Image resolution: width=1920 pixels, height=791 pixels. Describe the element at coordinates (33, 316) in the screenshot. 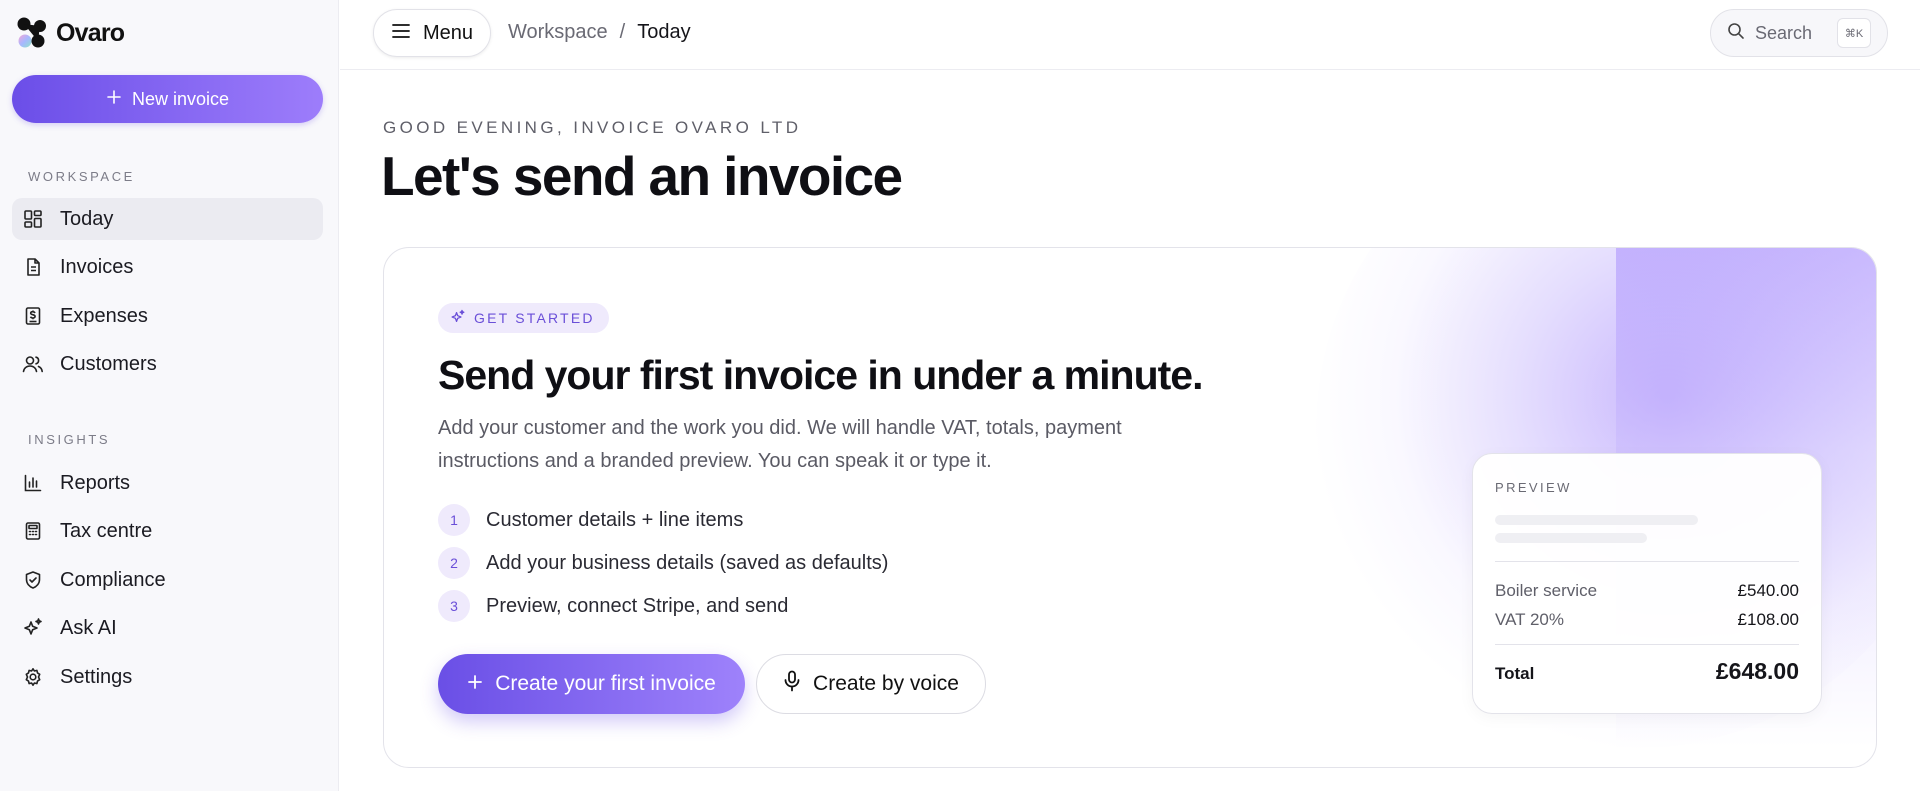

I see `receipt-dollar-icon` at that location.